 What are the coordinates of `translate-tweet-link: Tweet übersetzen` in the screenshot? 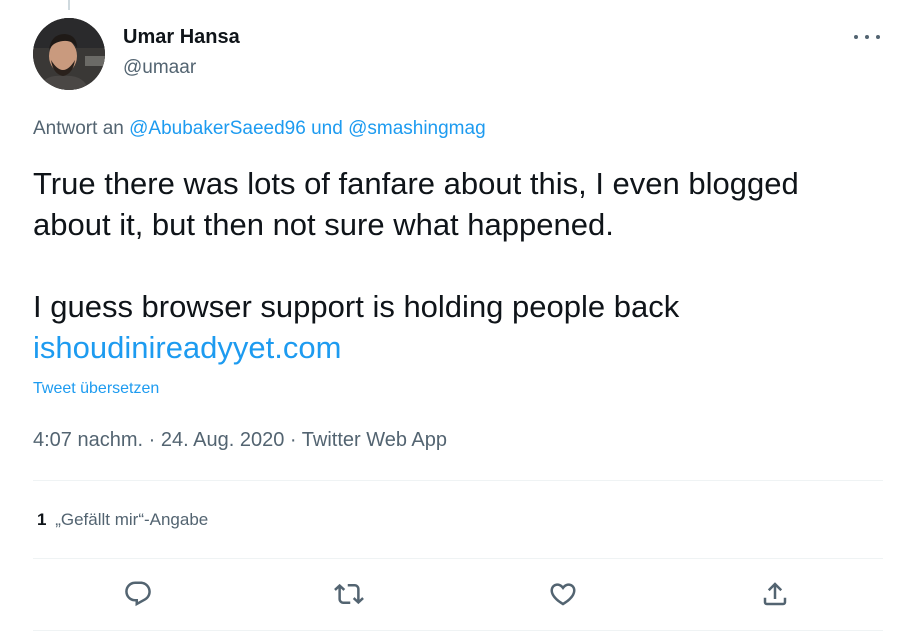 It's located at (96, 389).